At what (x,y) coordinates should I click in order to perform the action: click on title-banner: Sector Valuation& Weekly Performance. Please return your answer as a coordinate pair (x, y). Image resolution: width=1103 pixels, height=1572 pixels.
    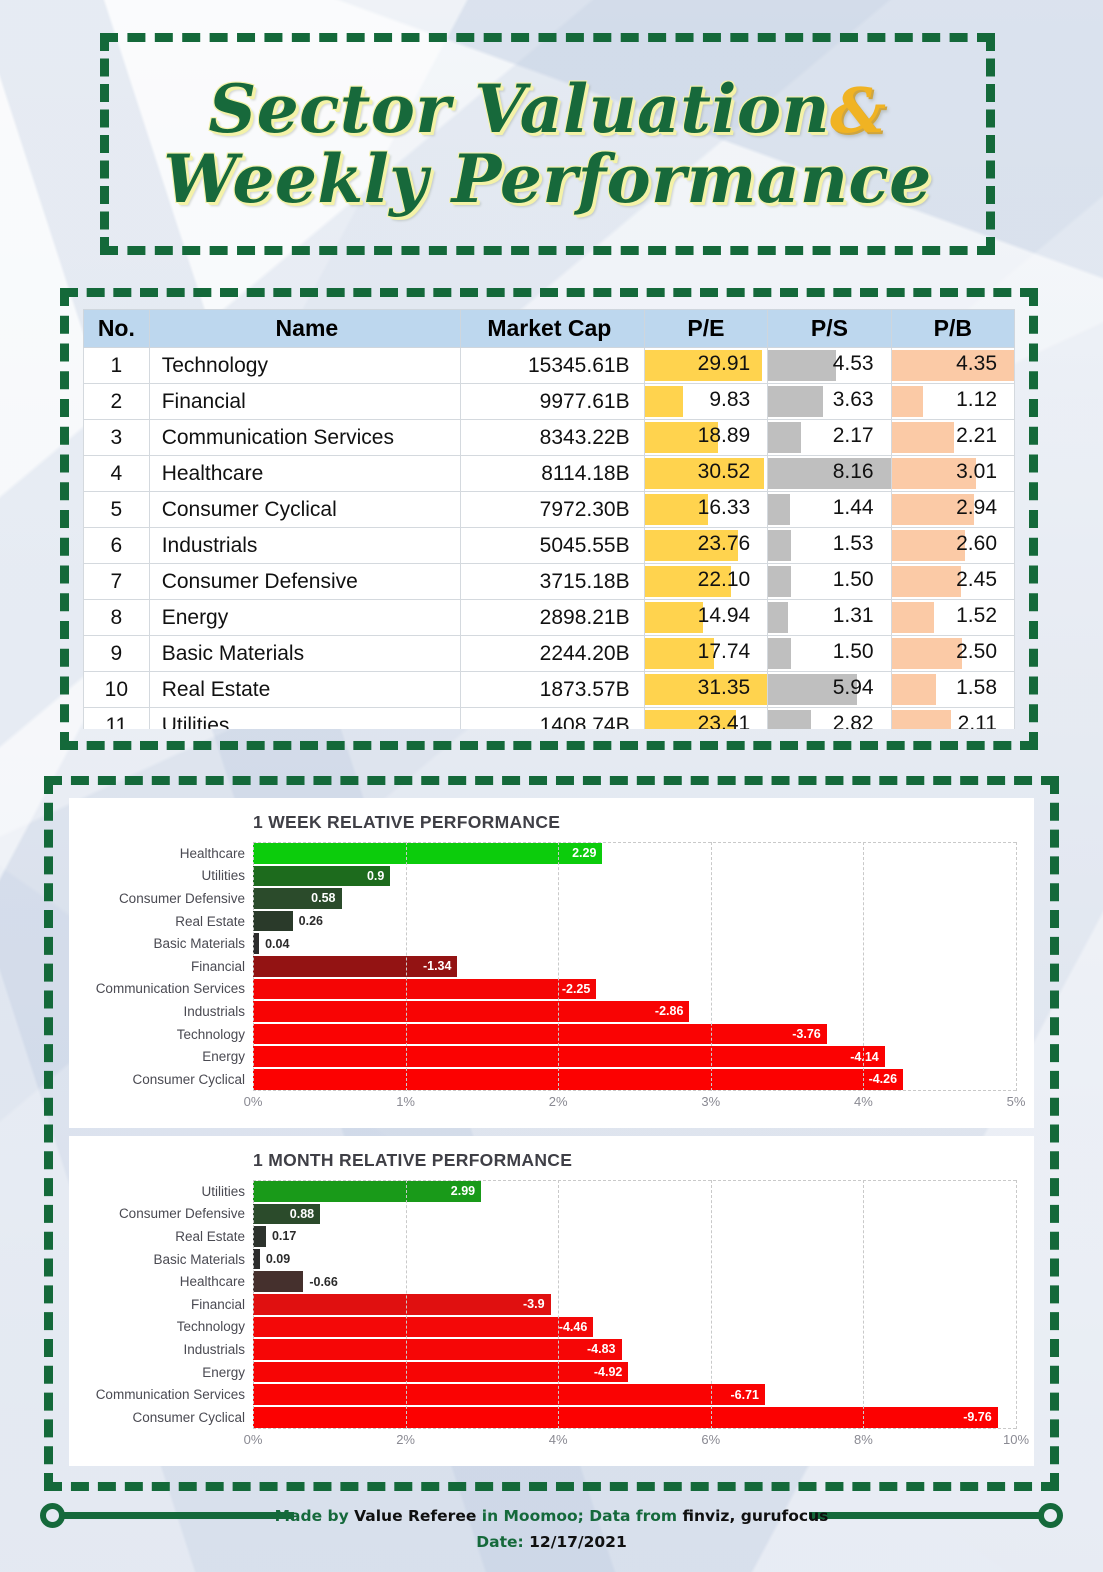
    Looking at the image, I should click on (547, 144).